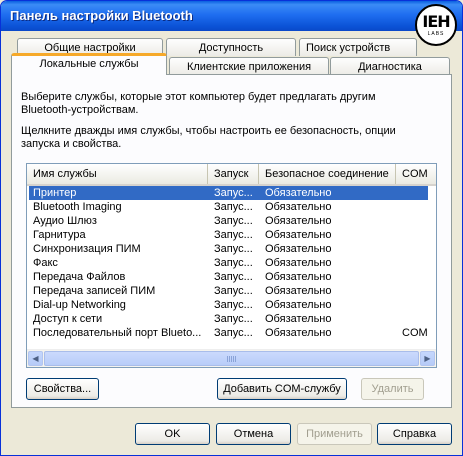  What do you see at coordinates (436, 34) in the screenshot?
I see `logo-subtext: LABS` at bounding box center [436, 34].